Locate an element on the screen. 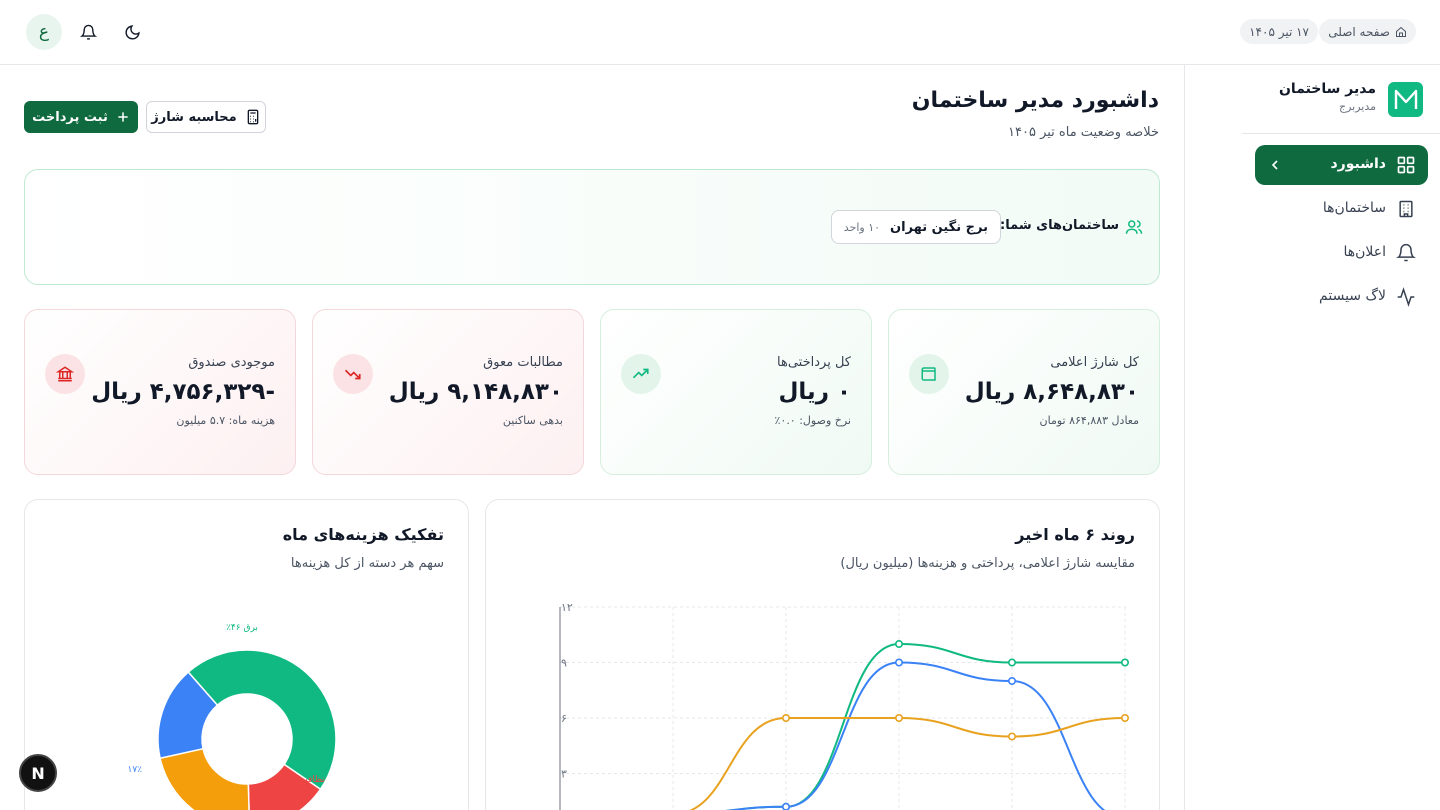  bank-icon is located at coordinates (65, 374).